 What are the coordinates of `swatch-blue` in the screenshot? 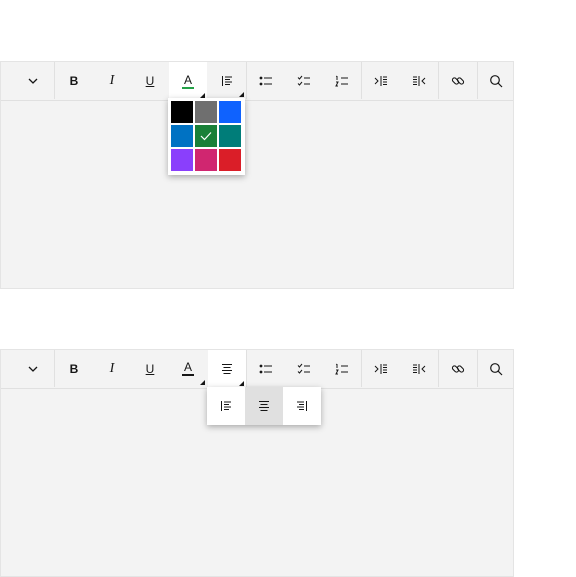 It's located at (230, 112).